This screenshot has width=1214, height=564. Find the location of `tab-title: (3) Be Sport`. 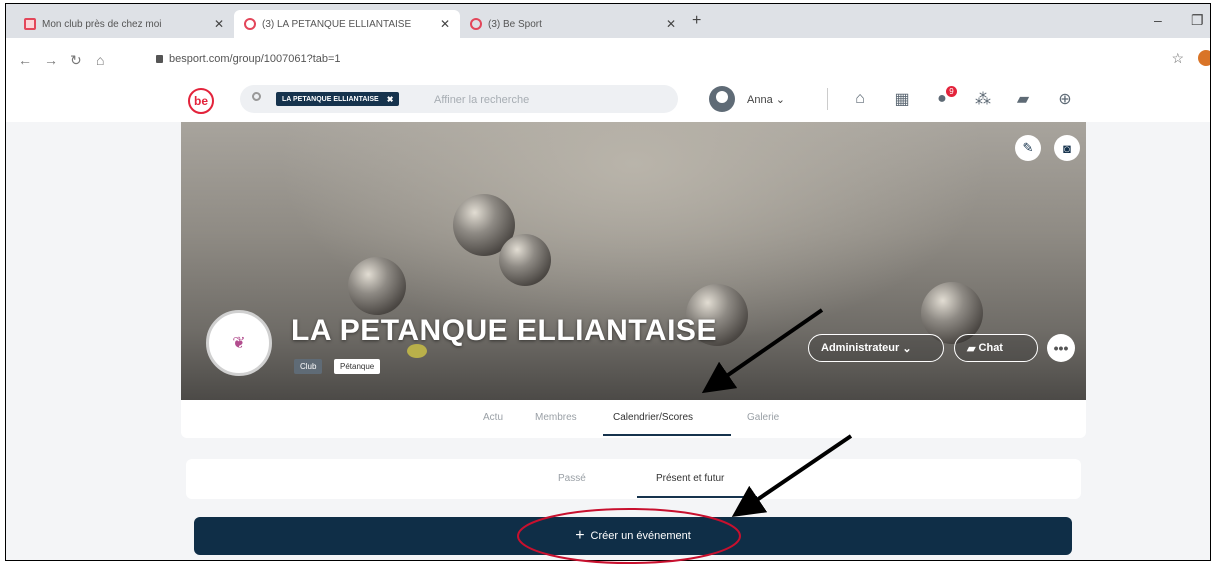

tab-title: (3) Be Sport is located at coordinates (515, 24).